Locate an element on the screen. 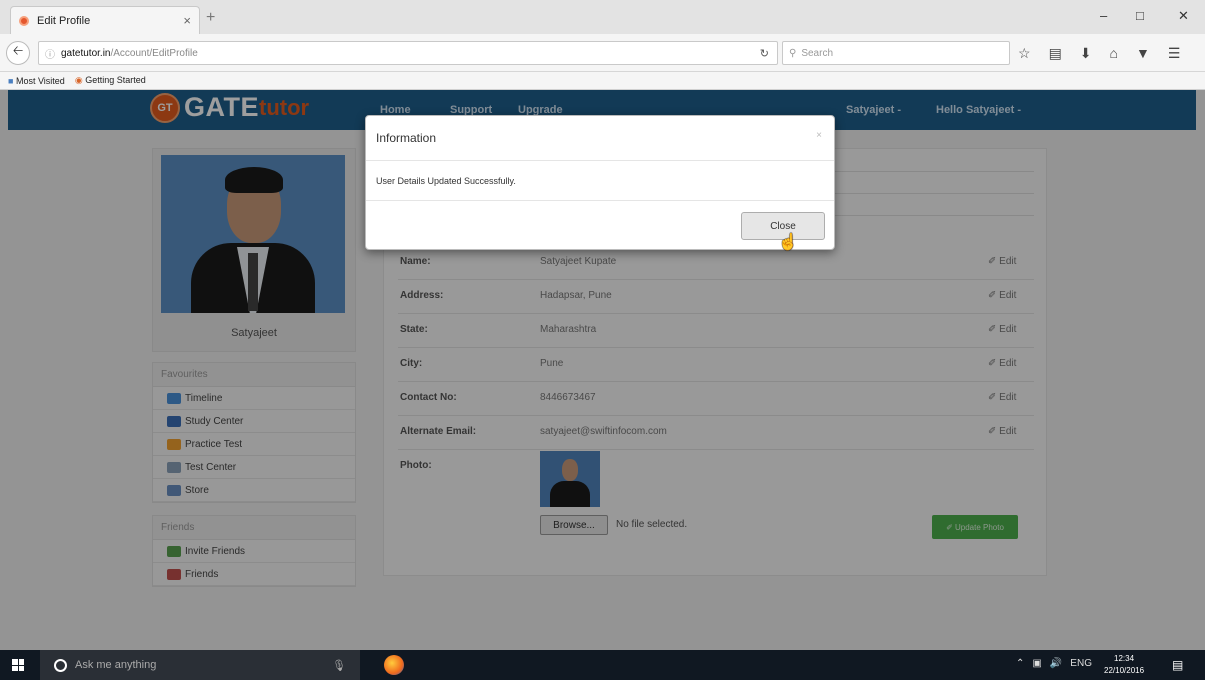 The width and height of the screenshot is (1205, 680). modal-message: User Details Updated Successfully. is located at coordinates (600, 181).